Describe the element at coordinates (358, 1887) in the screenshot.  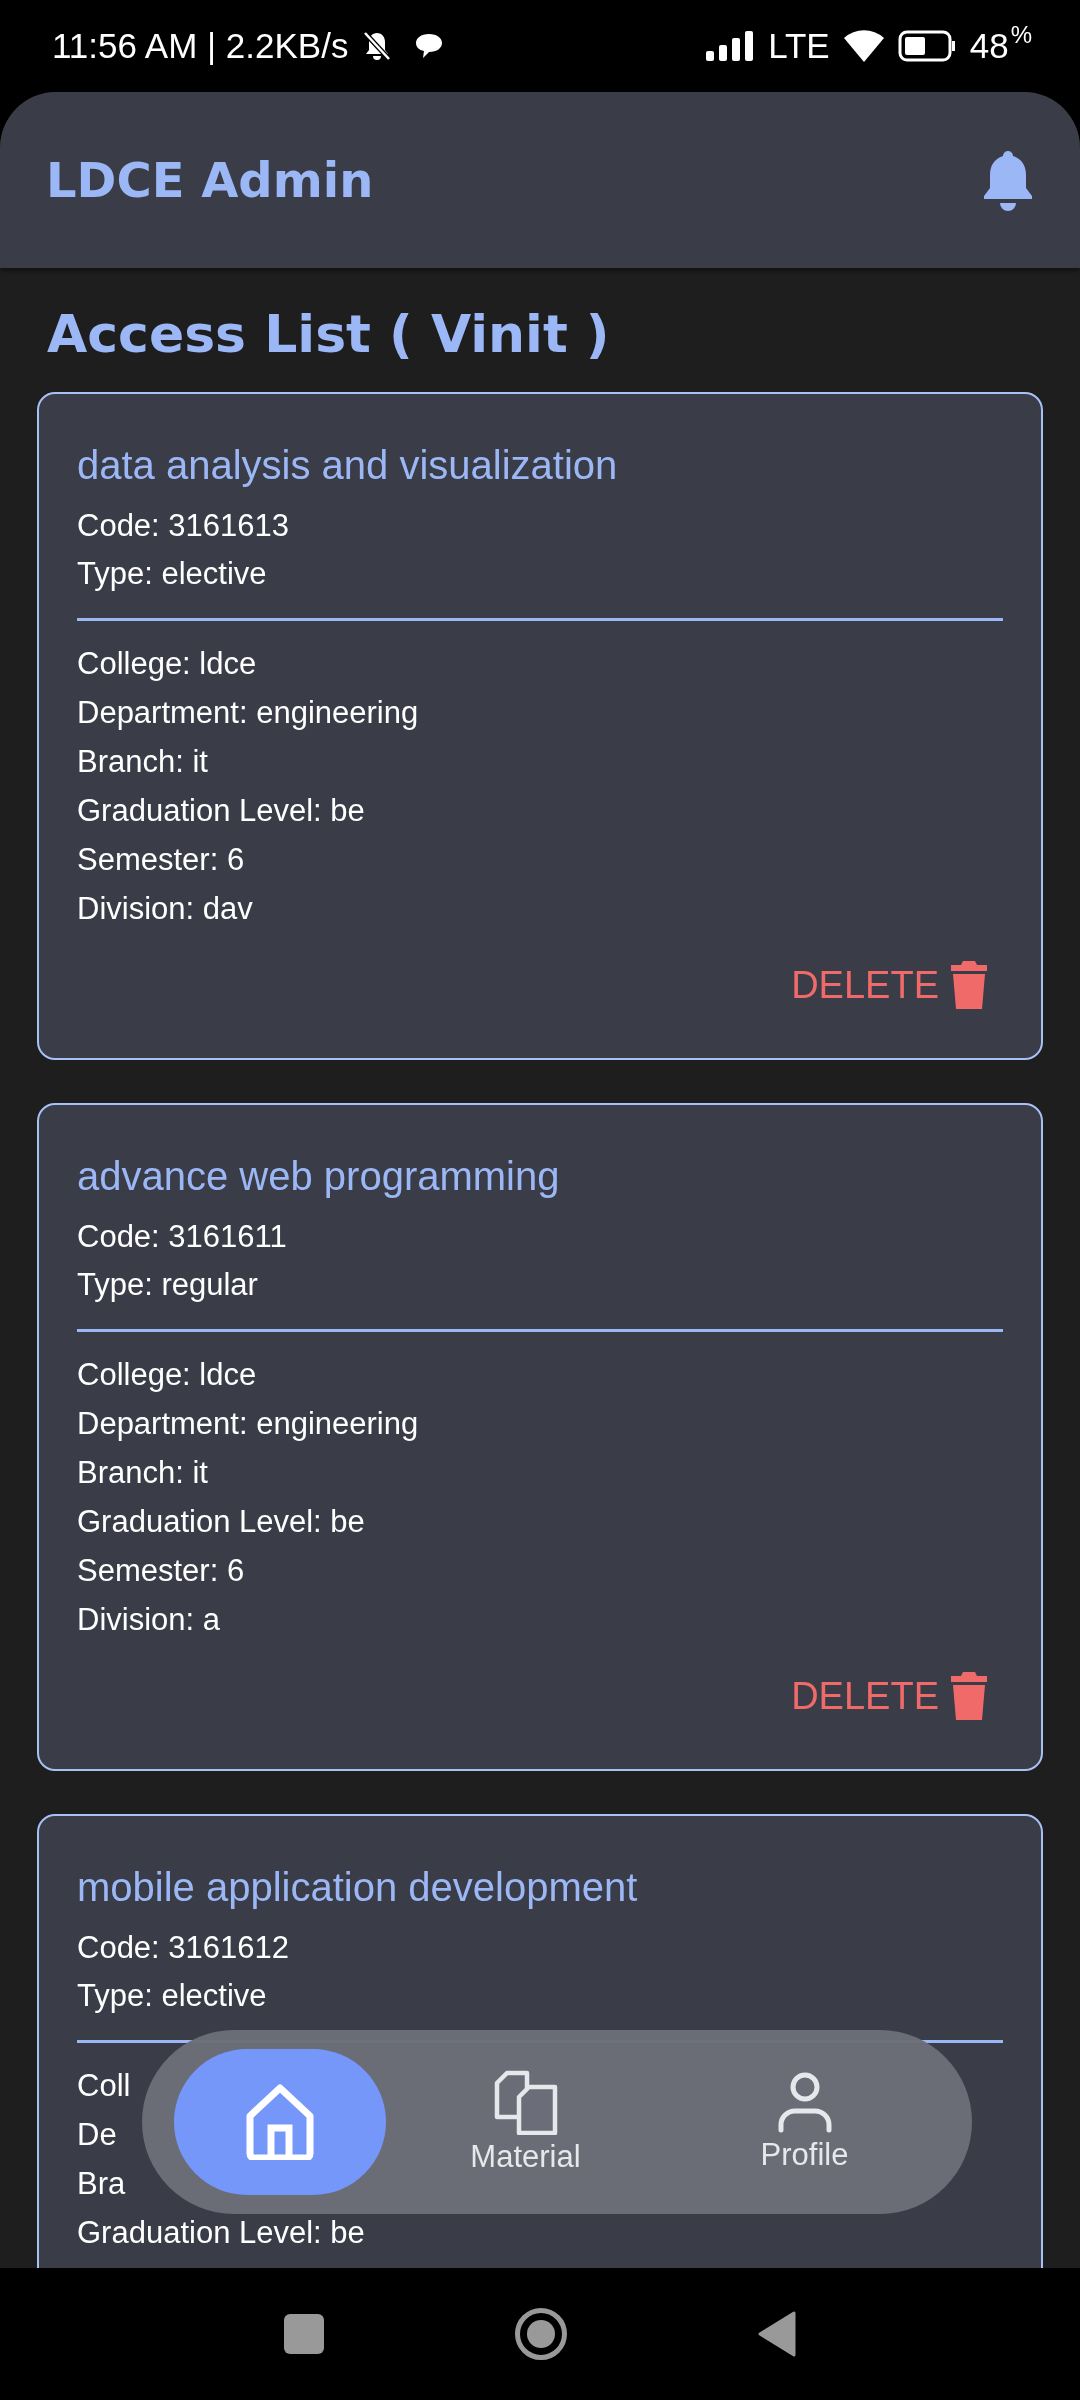
I see `subject-title: mobile application development` at that location.